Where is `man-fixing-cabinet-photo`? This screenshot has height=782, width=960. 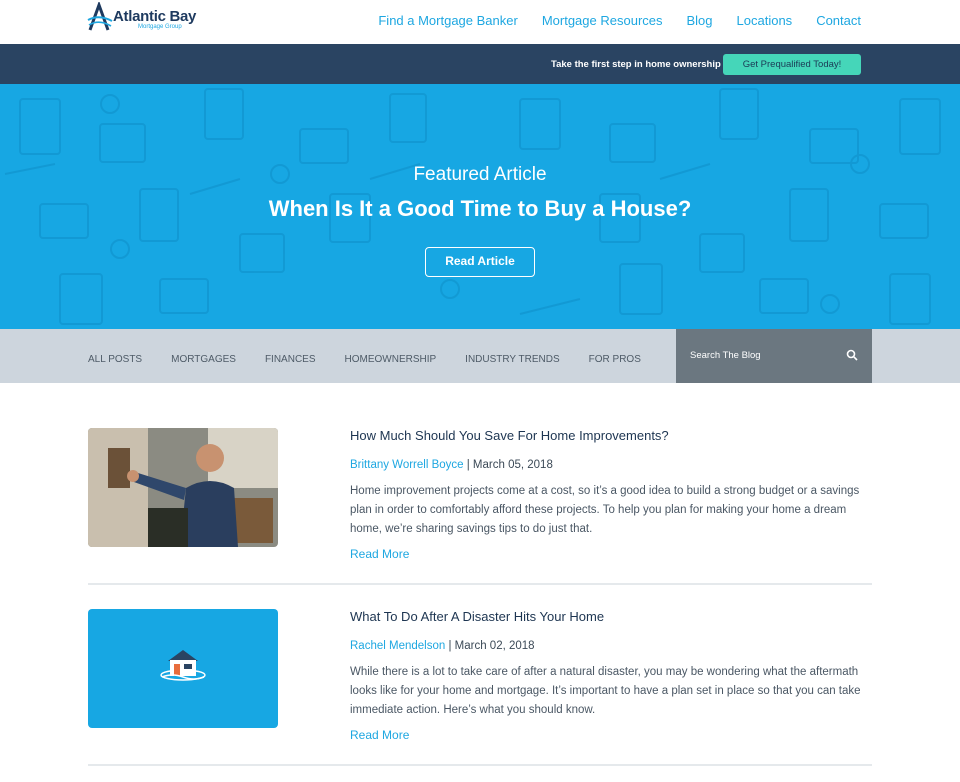
man-fixing-cabinet-photo is located at coordinates (183, 487).